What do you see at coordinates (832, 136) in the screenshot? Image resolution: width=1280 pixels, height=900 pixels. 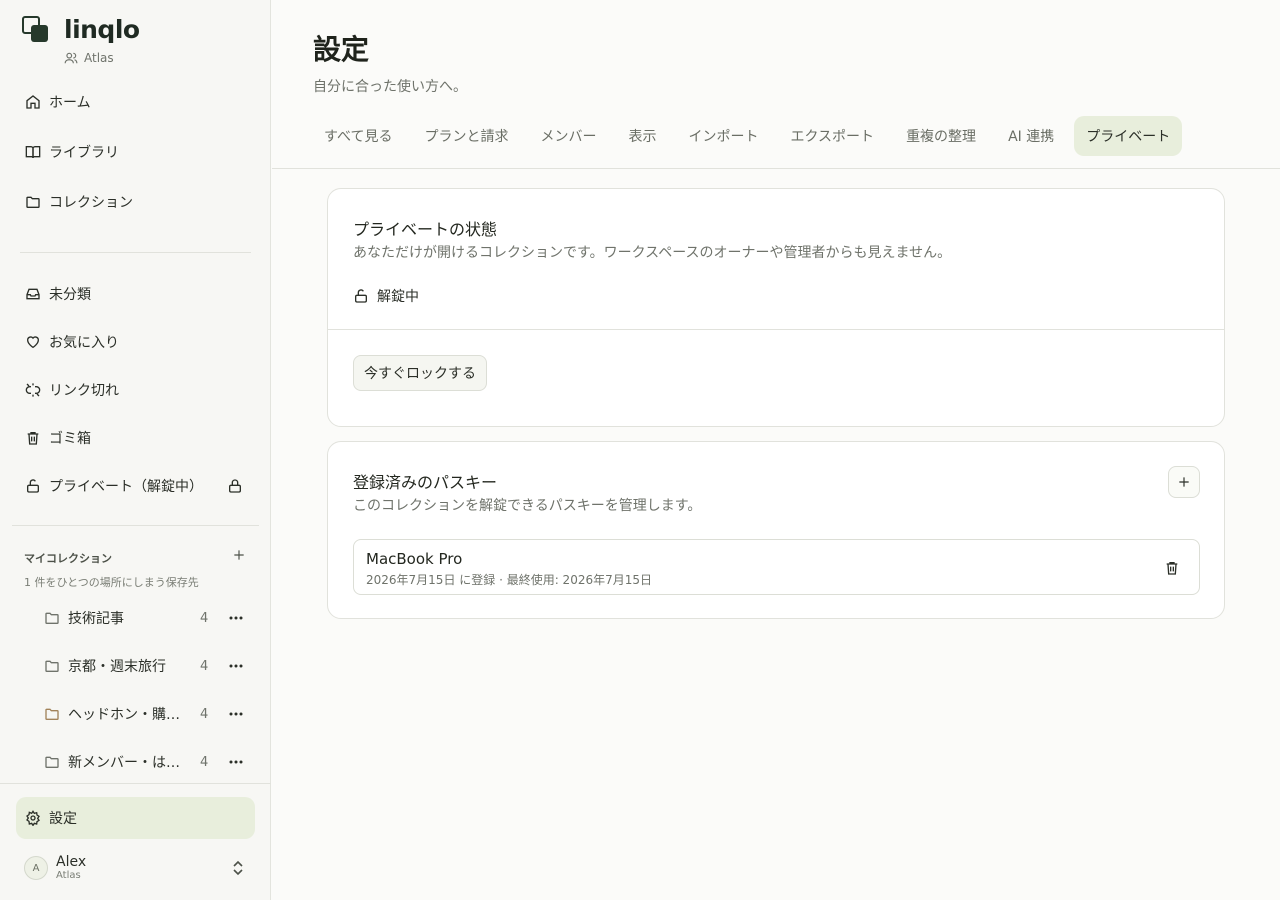 I see `tab-export: エクスポート` at bounding box center [832, 136].